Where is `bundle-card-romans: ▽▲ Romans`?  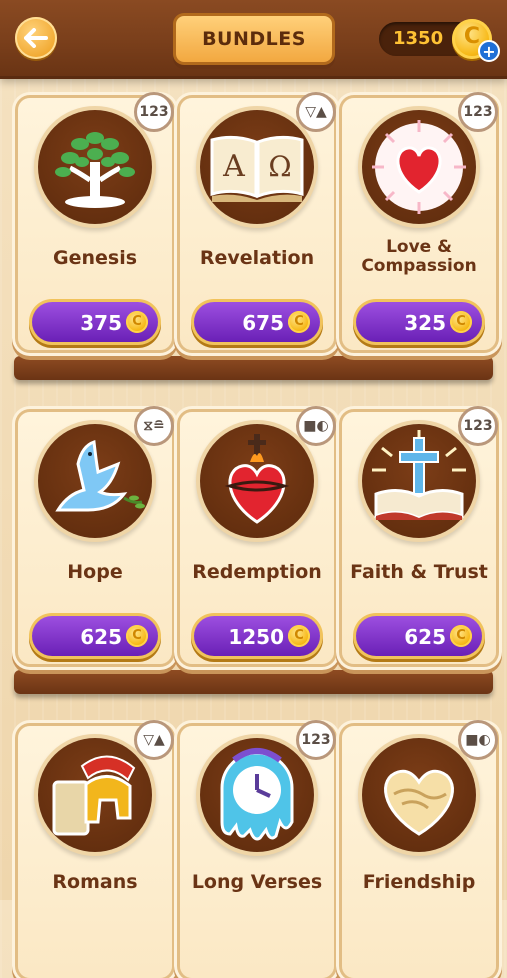
bundle-card-romans: ▽▲ Romans is located at coordinates (96, 849).